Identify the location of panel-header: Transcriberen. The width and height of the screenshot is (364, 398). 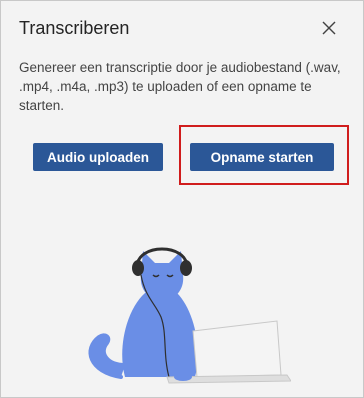
(184, 29).